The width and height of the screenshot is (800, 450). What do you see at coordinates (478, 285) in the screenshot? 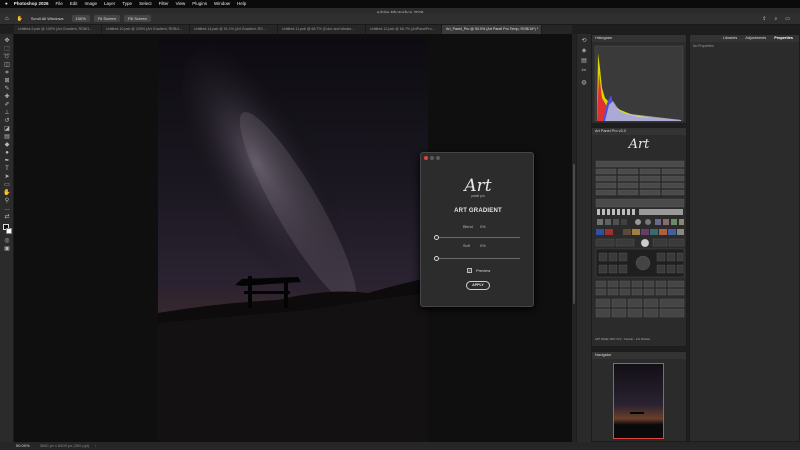
I see `apply-button: APPLY` at bounding box center [478, 285].